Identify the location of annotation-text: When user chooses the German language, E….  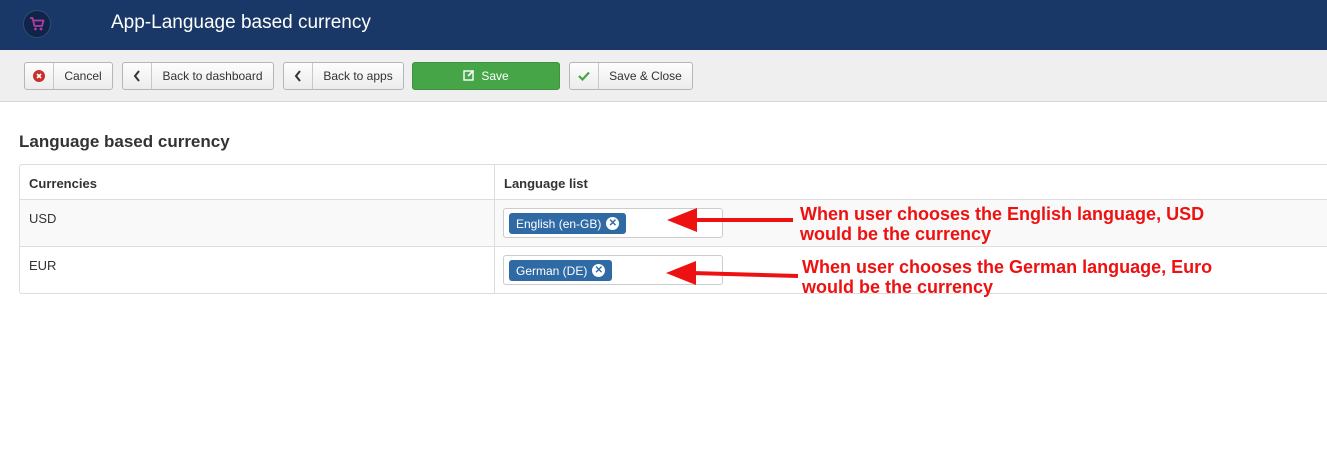
(1007, 277).